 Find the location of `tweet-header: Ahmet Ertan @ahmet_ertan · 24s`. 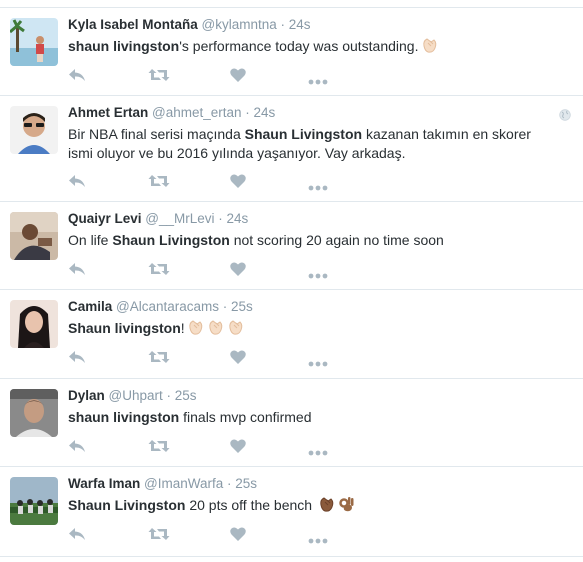

tweet-header: Ahmet Ertan @ahmet_ertan · 24s is located at coordinates (171, 113).